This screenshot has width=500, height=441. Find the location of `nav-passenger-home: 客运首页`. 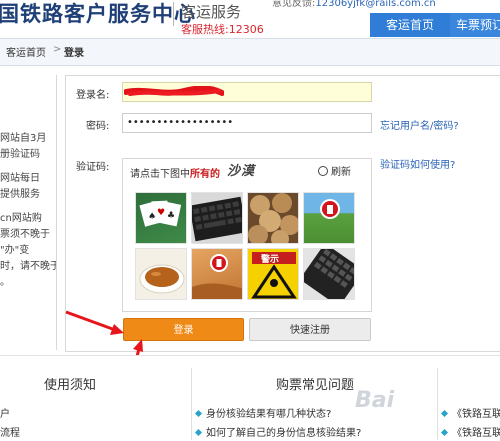

nav-passenger-home: 客运首页 is located at coordinates (410, 25).